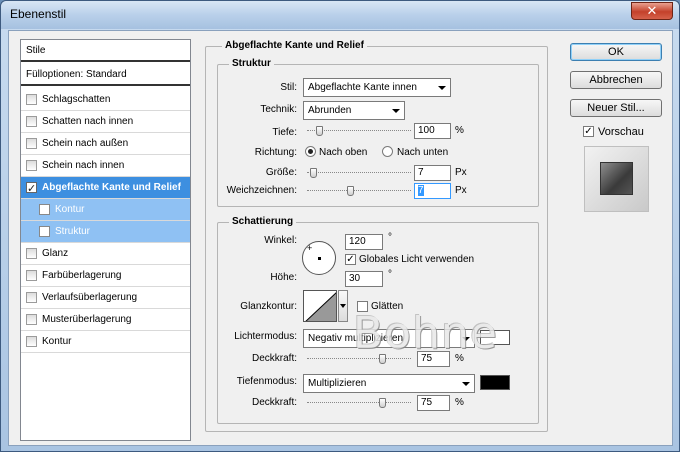  I want to click on style-item: Schlagschatten, so click(105, 100).